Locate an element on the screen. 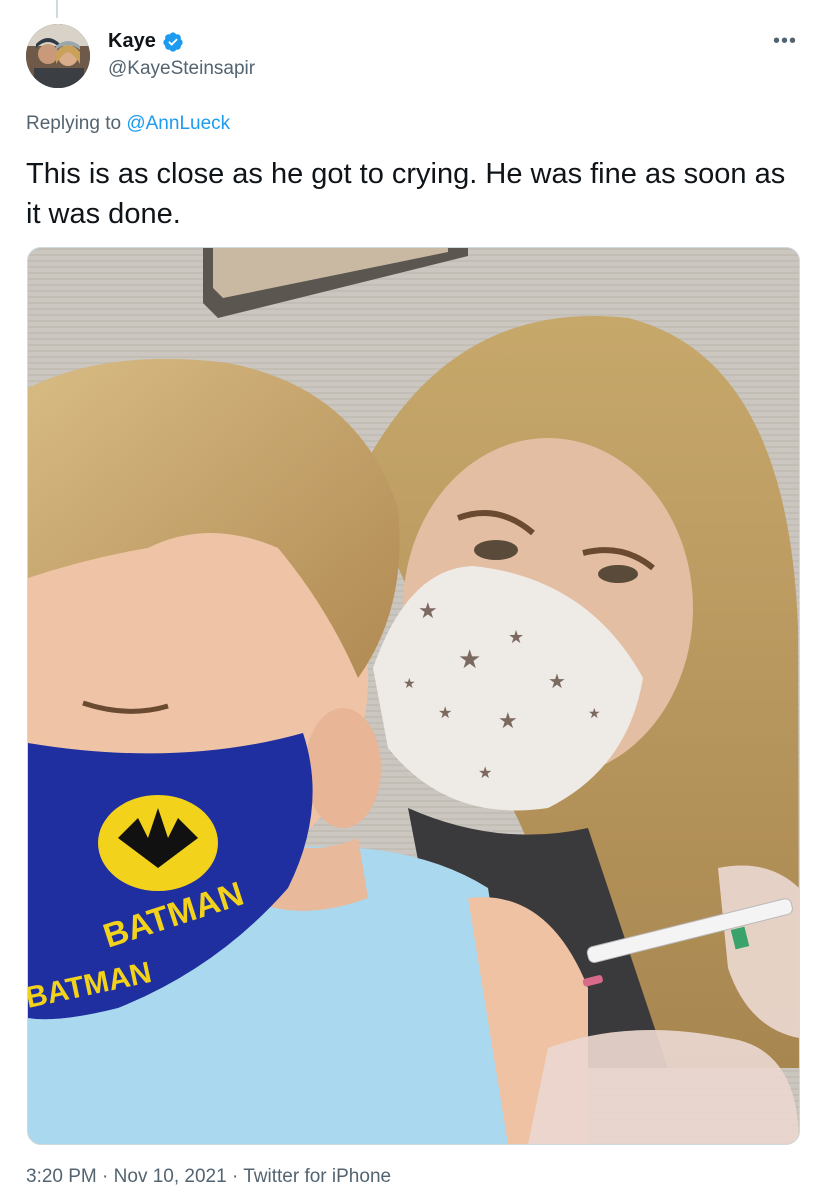  replying-to: Replying to @AnnLueck is located at coordinates (128, 124).